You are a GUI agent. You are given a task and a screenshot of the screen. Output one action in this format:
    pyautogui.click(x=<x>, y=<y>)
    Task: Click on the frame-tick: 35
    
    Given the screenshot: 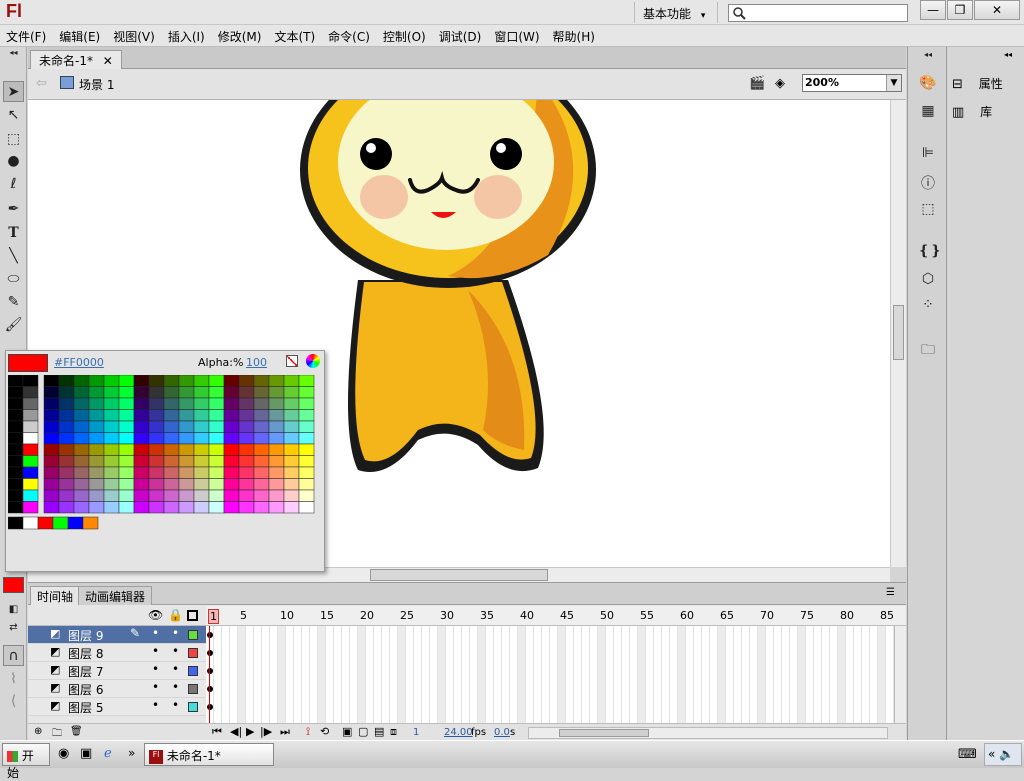 What is the action you would take?
    pyautogui.click(x=487, y=615)
    